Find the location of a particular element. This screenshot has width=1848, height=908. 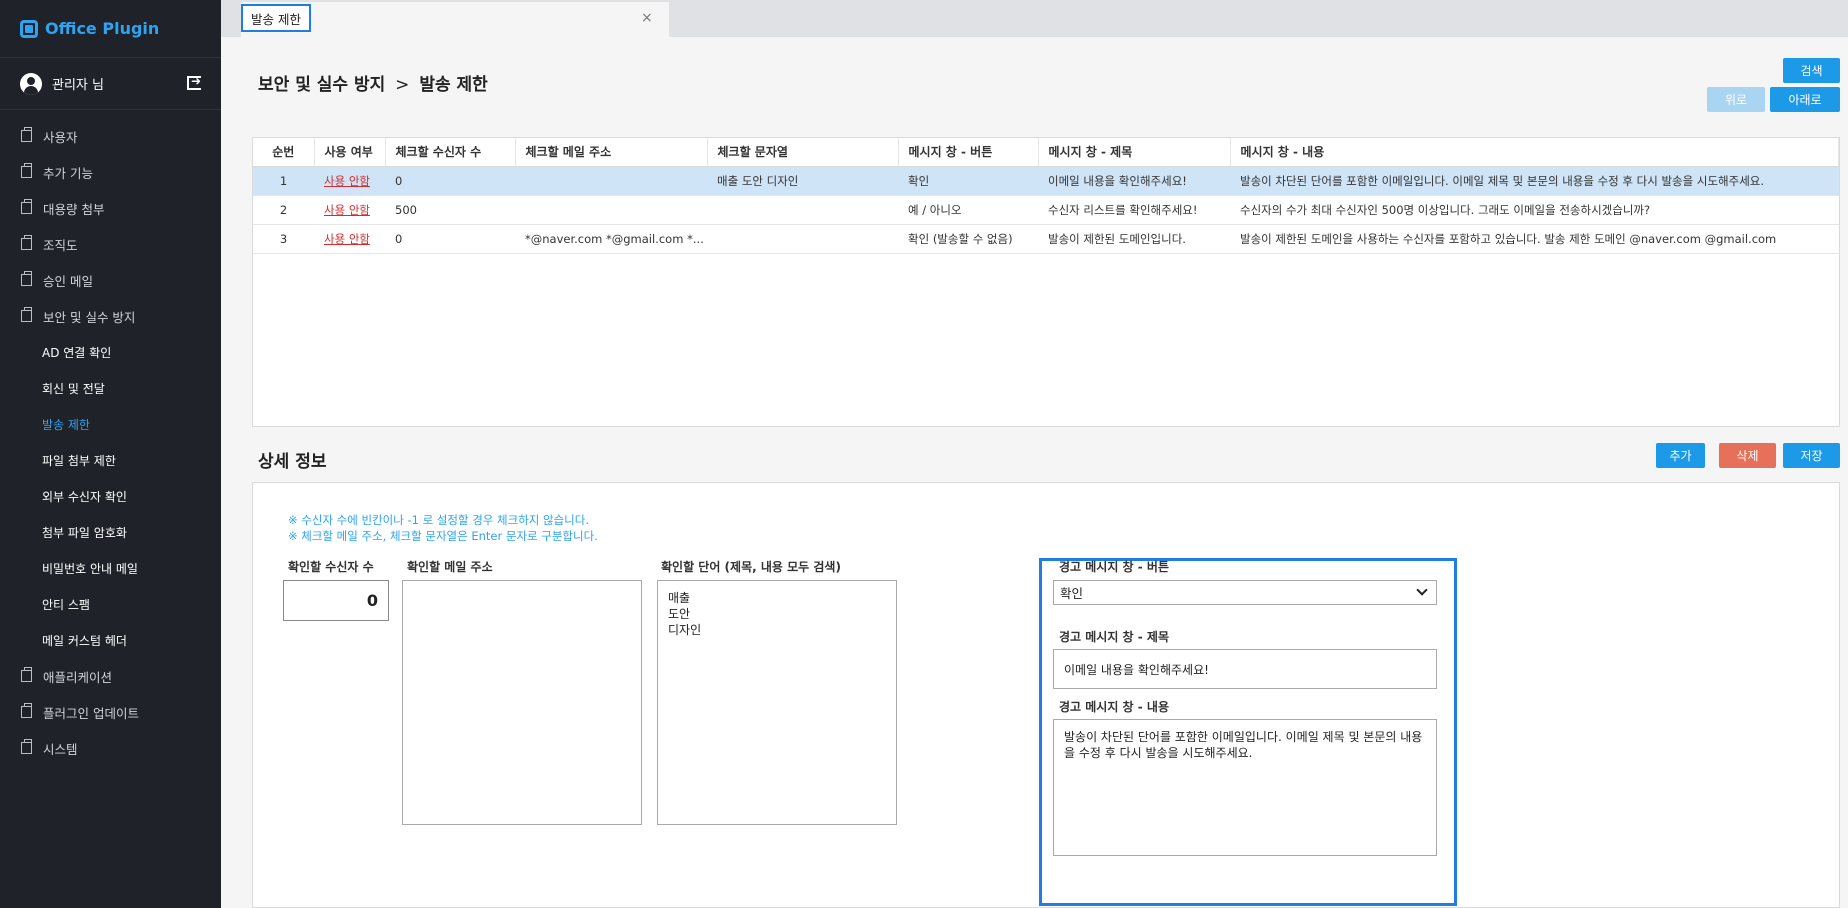

sidebar-item: 첨부 파일 암호화 is located at coordinates (110, 532).